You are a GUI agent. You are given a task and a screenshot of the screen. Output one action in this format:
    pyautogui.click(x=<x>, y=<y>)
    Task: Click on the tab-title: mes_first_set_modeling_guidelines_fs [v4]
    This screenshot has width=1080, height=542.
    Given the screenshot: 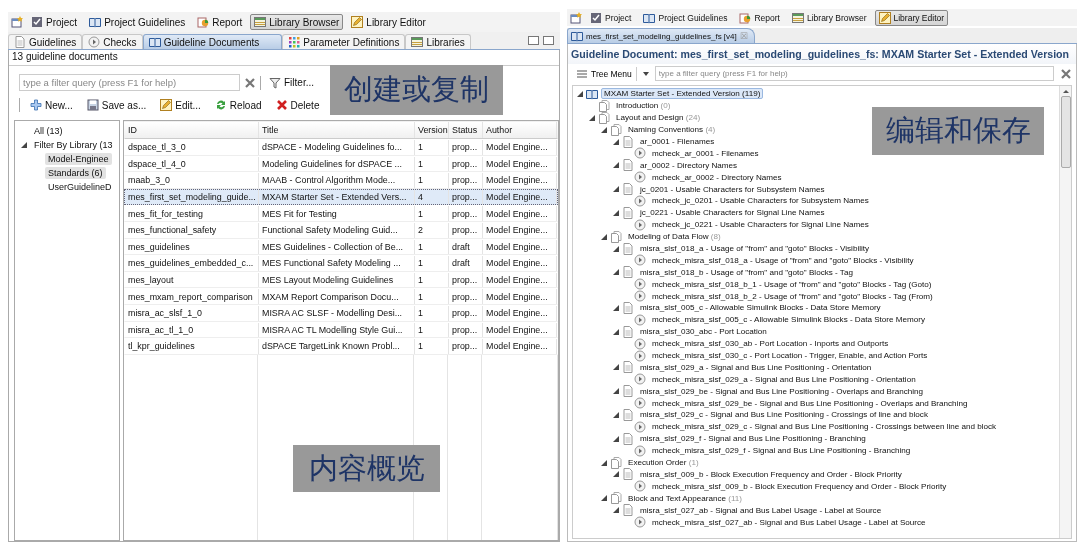 What is the action you would take?
    pyautogui.click(x=661, y=36)
    